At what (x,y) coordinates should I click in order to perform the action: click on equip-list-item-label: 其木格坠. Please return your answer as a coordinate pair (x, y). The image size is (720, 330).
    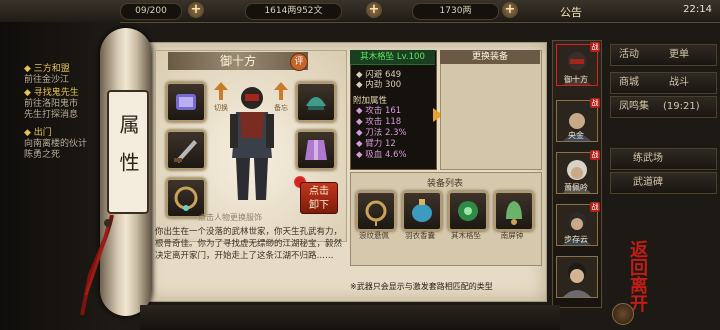
    Looking at the image, I should click on (466, 235).